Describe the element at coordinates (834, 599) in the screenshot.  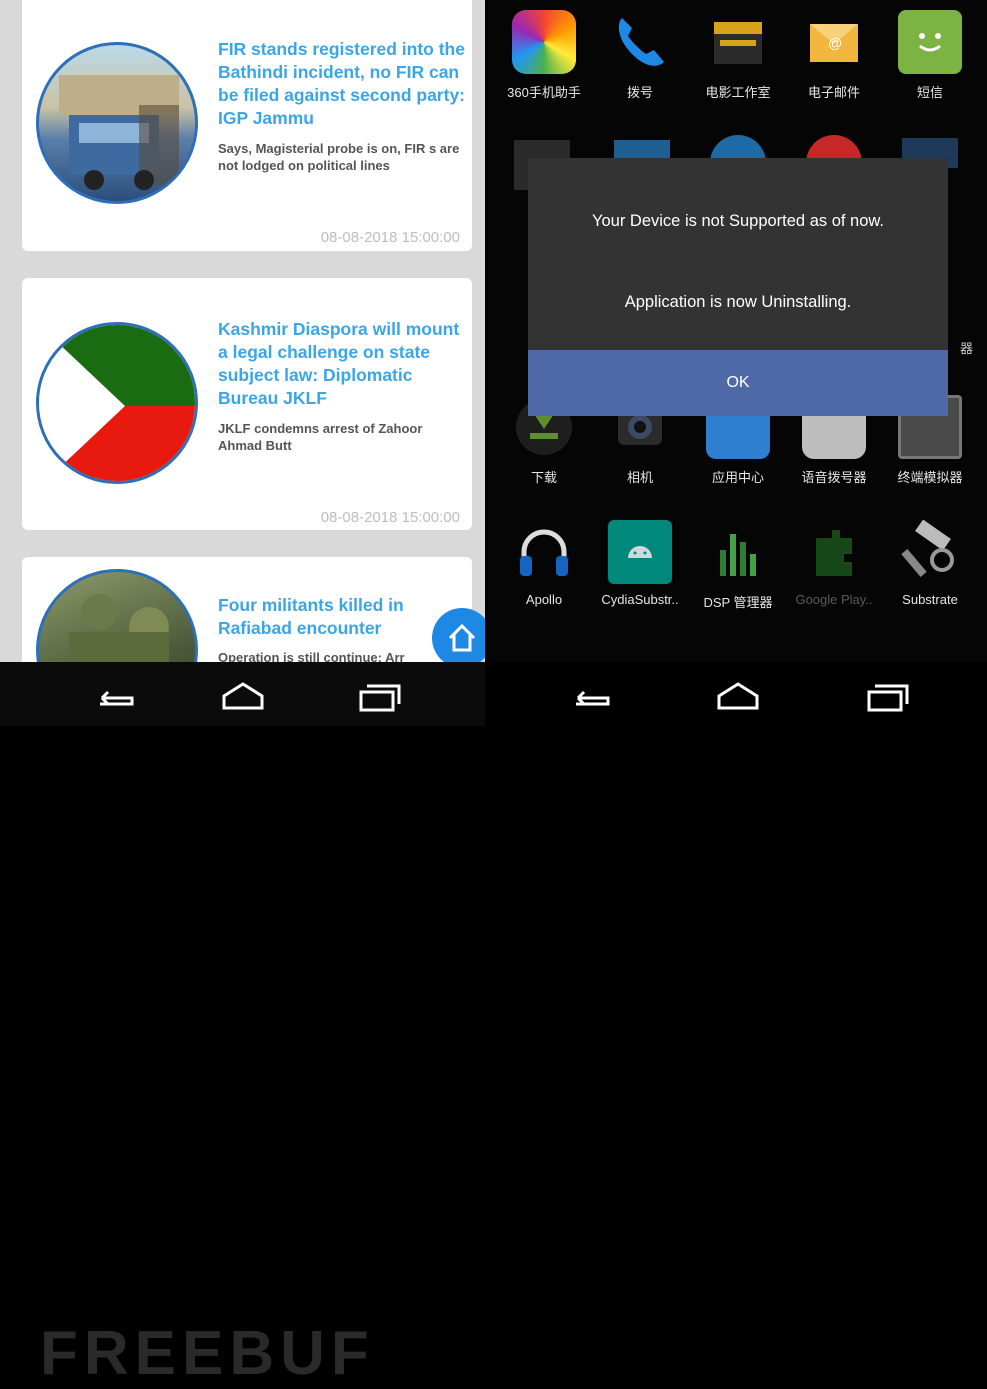
I see `app-label: Google Play..` at that location.